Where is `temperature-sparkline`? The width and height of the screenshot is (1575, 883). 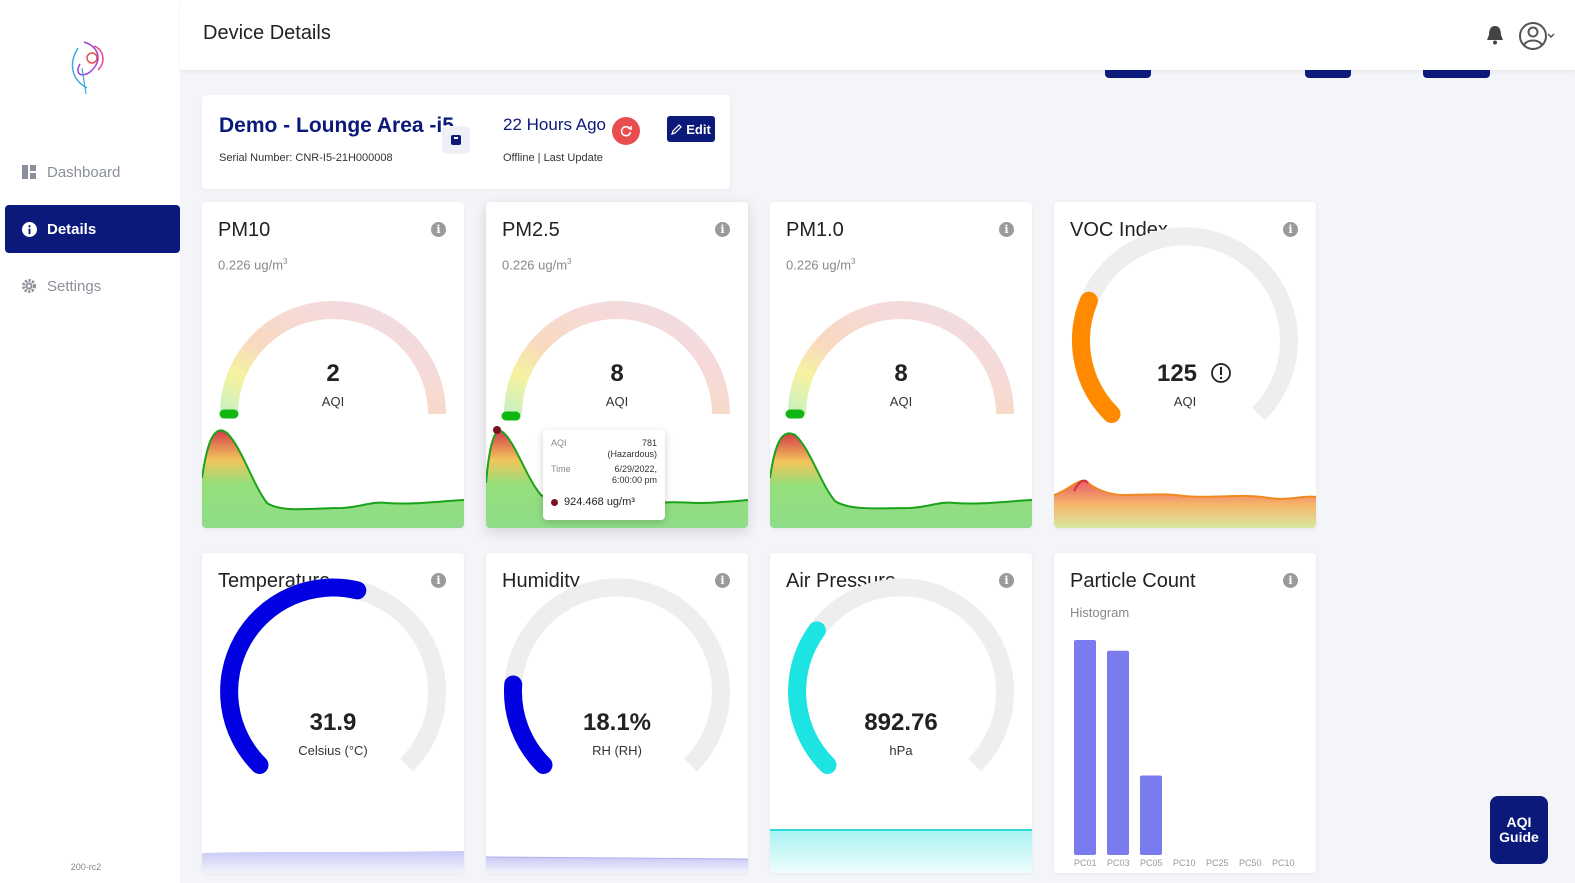 temperature-sparkline is located at coordinates (333, 862).